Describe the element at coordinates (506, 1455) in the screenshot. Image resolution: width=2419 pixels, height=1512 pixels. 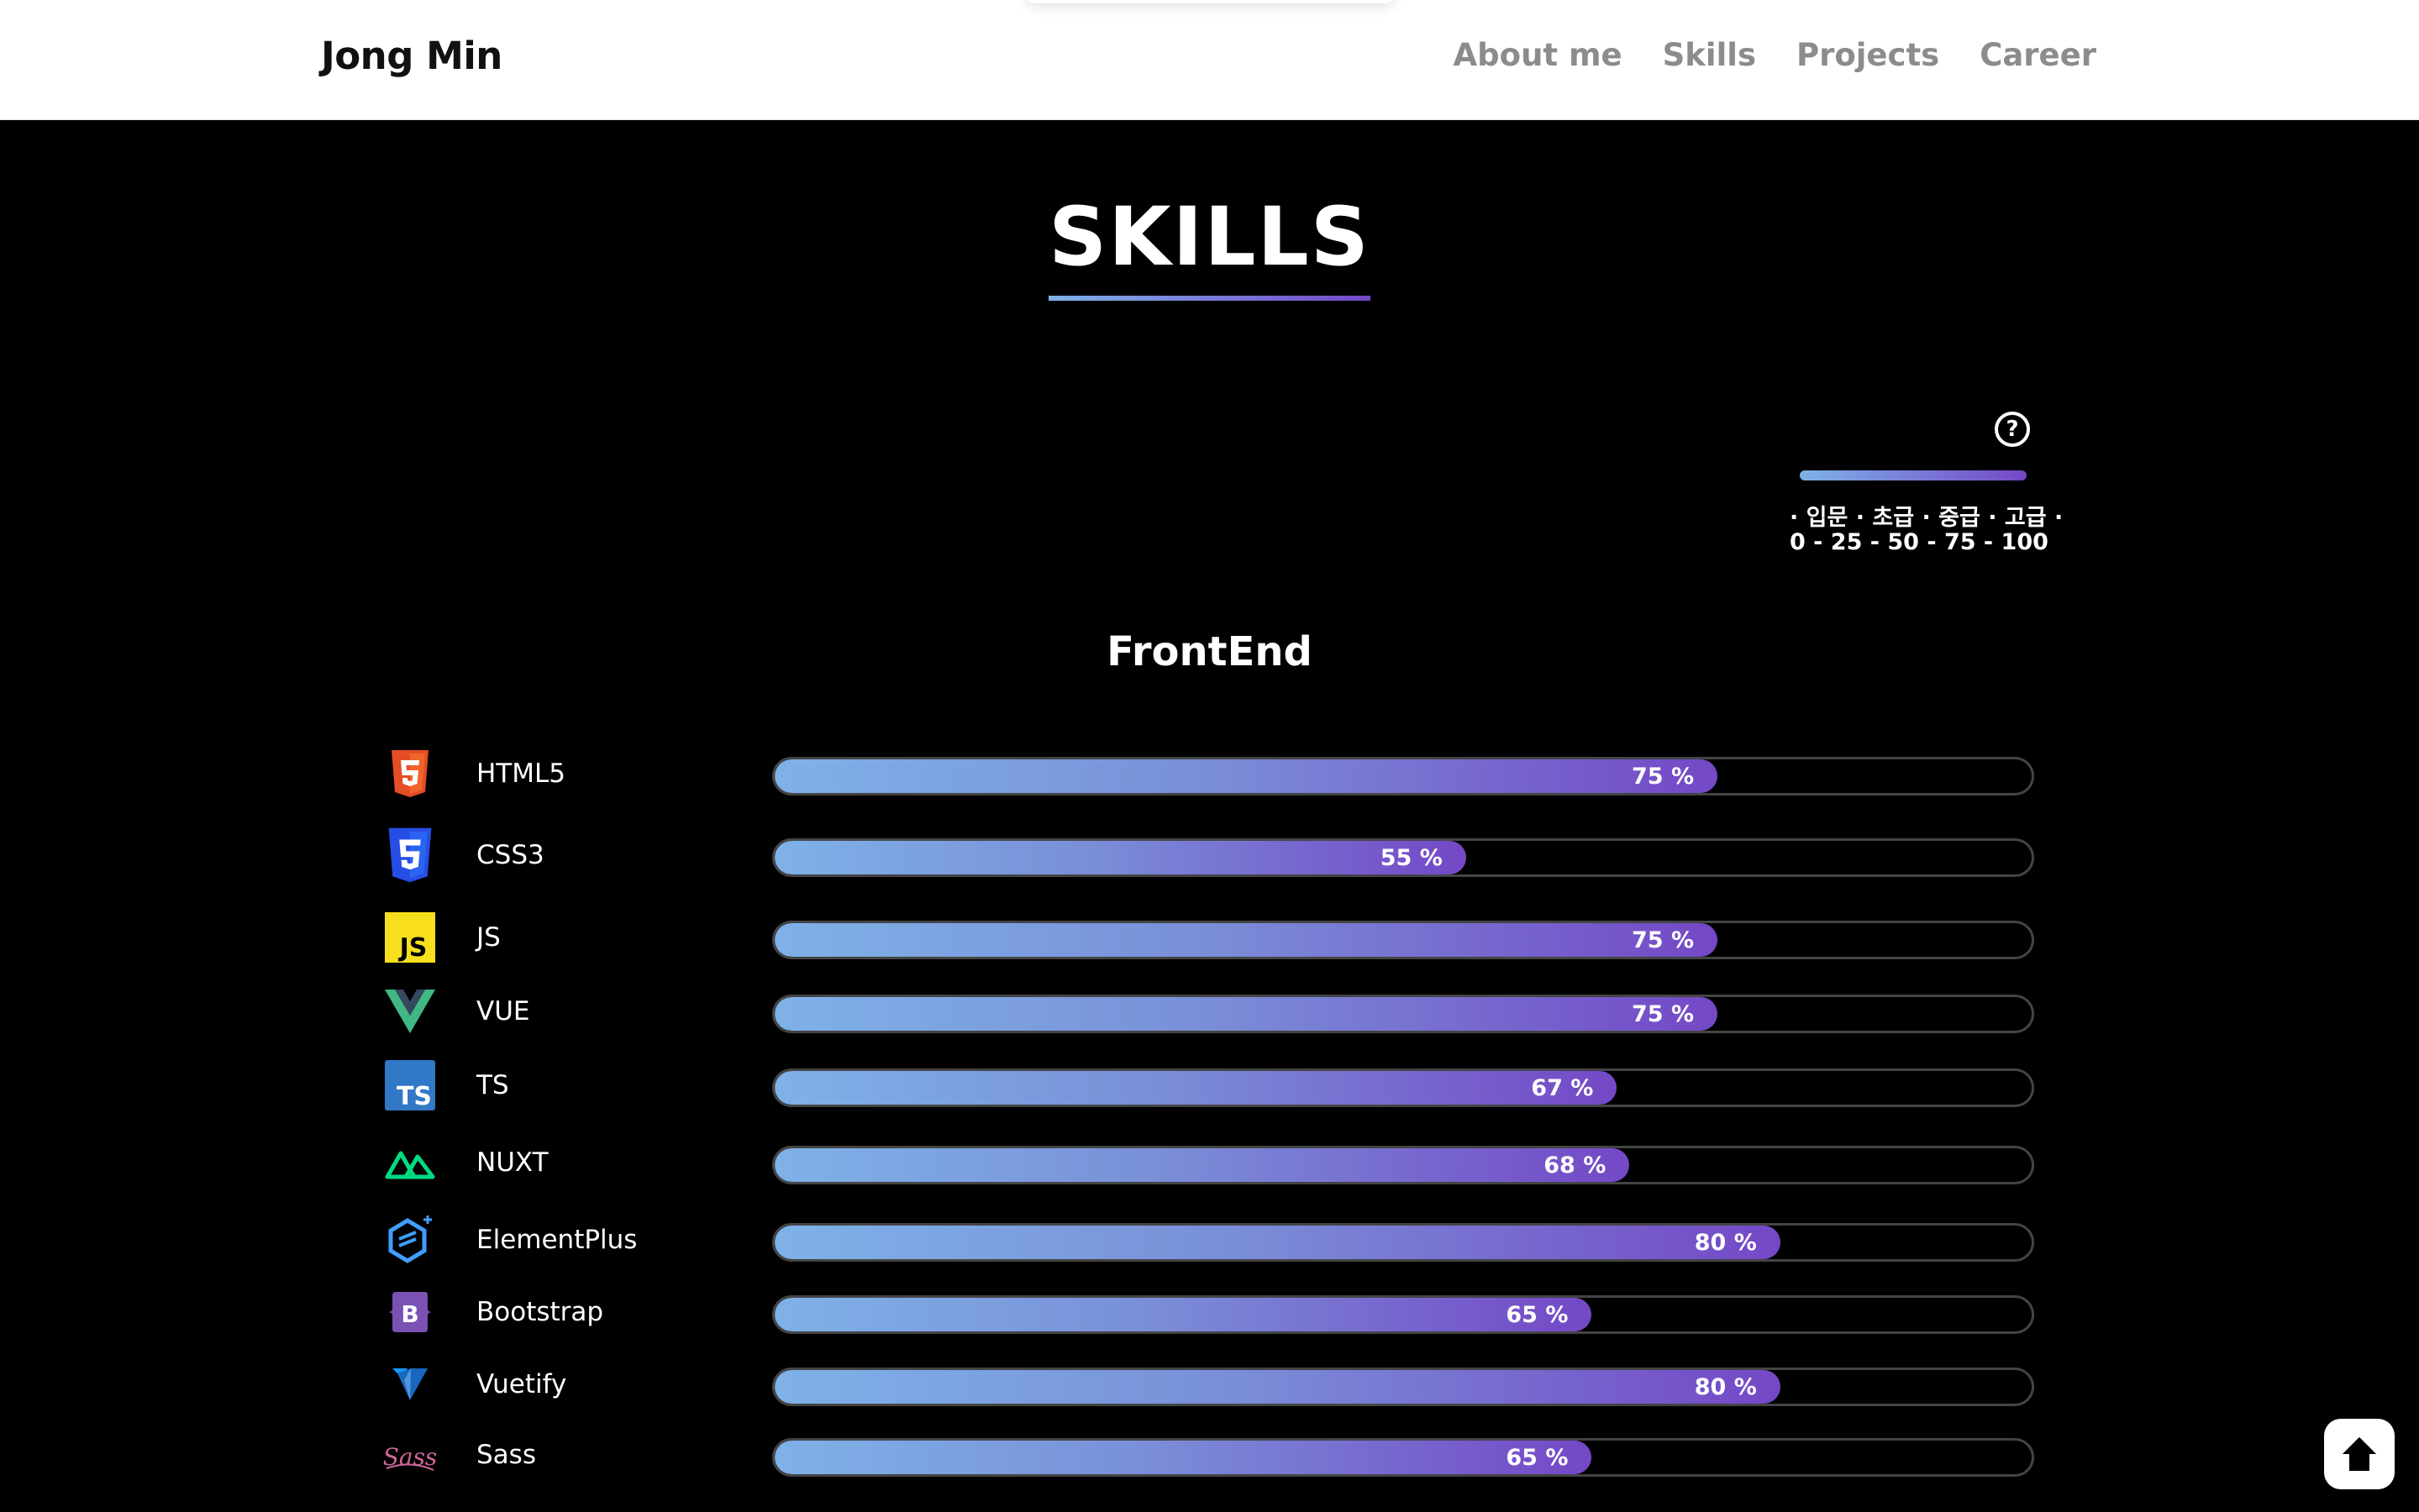
I see `skill-name: Sass` at that location.